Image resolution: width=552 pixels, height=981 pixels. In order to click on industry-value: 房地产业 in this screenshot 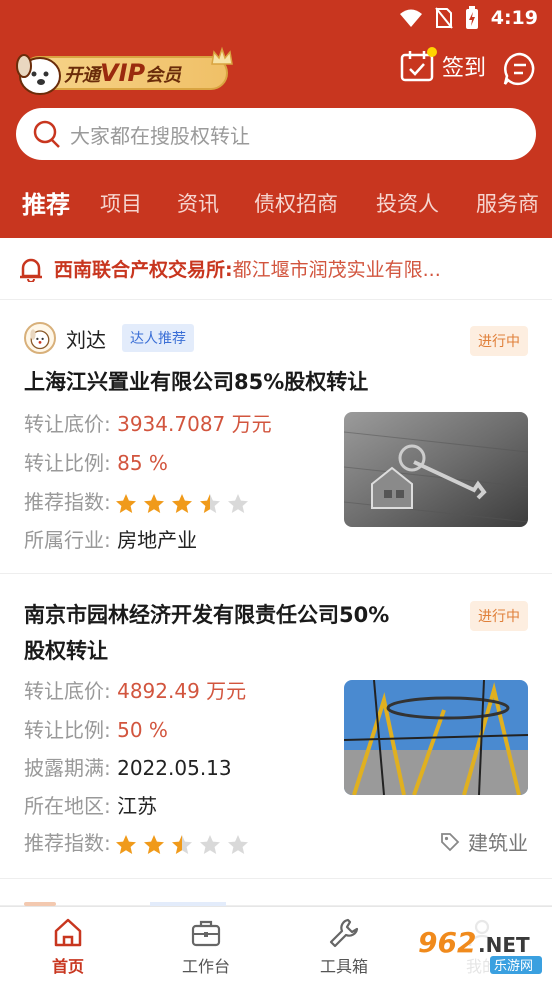, I will do `click(157, 540)`.